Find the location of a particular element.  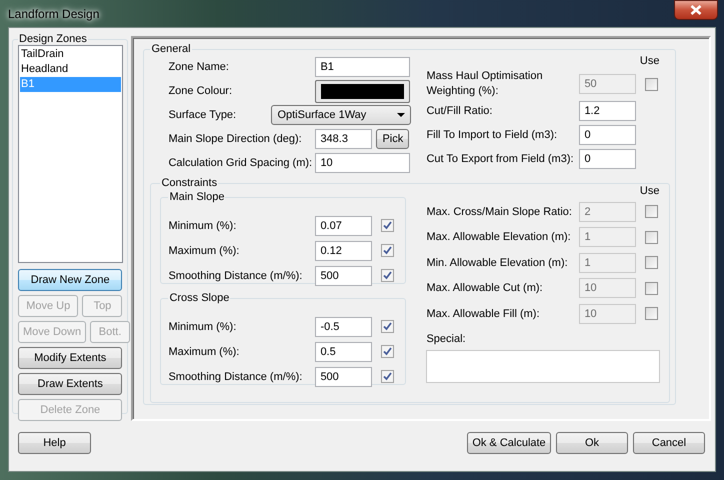

field-label: Main Slope Direction (deg): is located at coordinates (235, 139).